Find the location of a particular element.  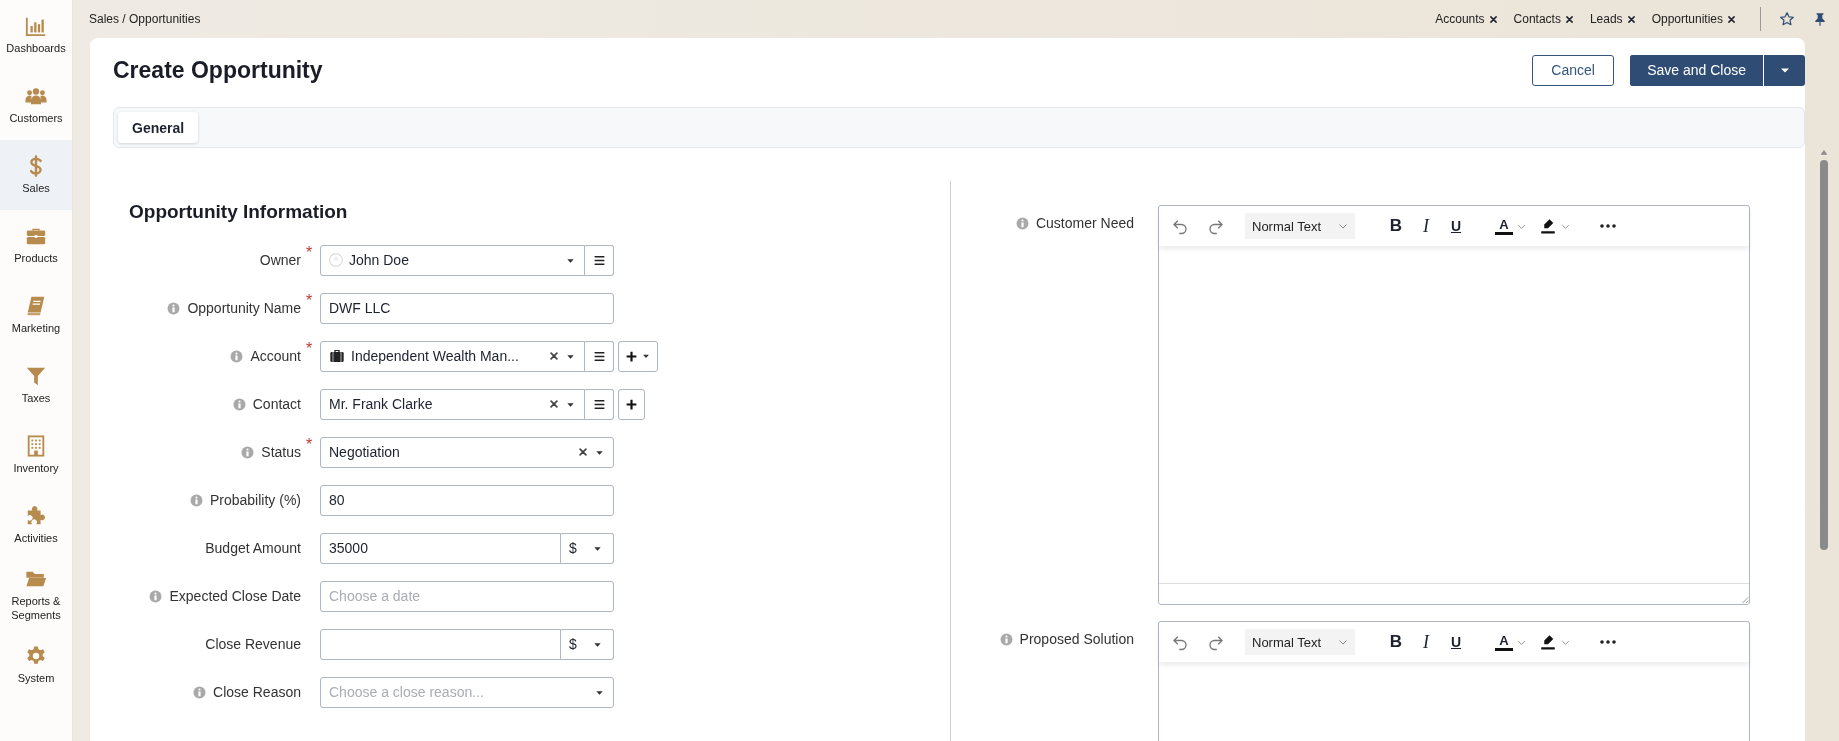

page-title: Create Opportunity is located at coordinates (218, 70).